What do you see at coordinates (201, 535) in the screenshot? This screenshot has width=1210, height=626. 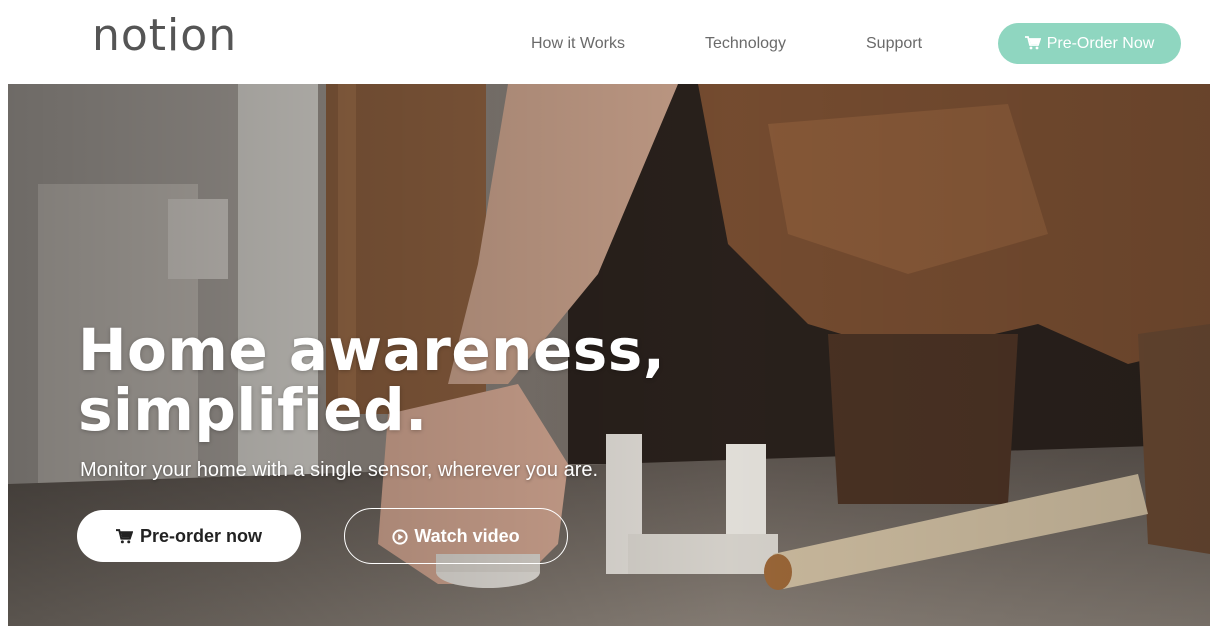 I see `hero-preorder-label: Pre-order now` at bounding box center [201, 535].